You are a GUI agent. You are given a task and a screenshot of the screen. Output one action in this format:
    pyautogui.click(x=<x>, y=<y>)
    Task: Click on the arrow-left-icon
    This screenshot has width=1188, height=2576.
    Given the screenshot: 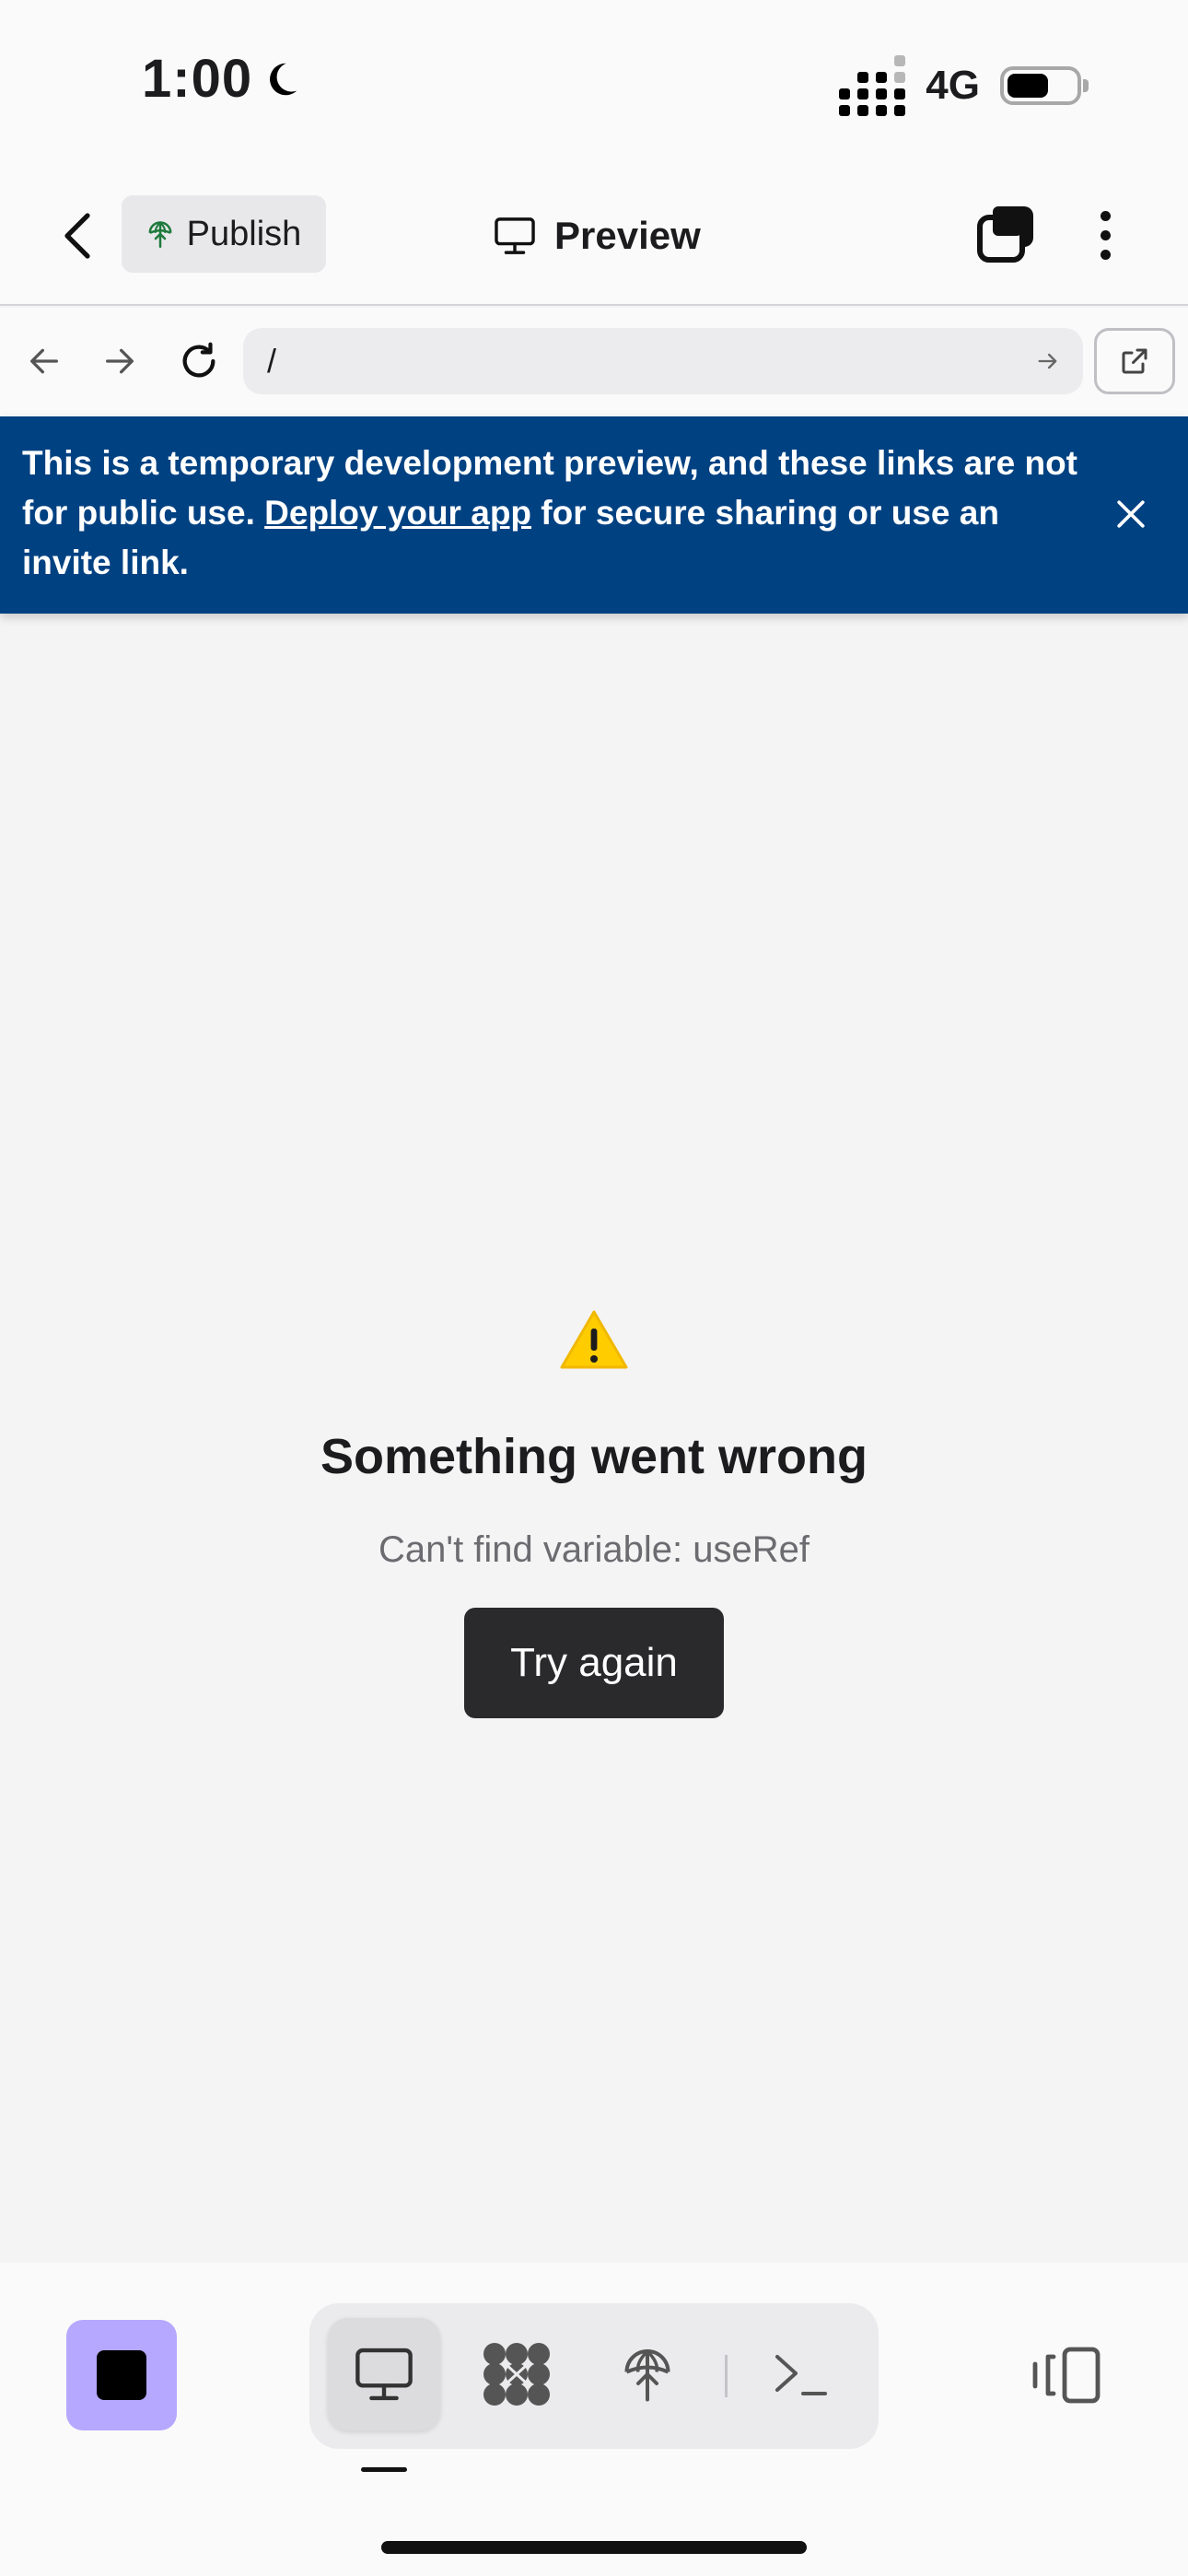 What is the action you would take?
    pyautogui.click(x=44, y=361)
    